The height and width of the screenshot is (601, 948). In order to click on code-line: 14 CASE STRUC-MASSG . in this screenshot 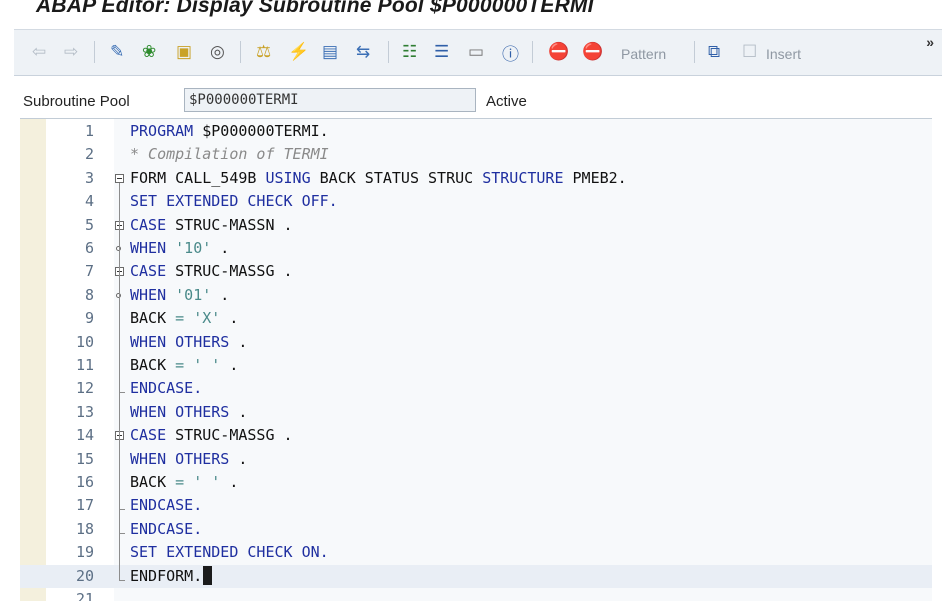, I will do `click(476, 435)`.